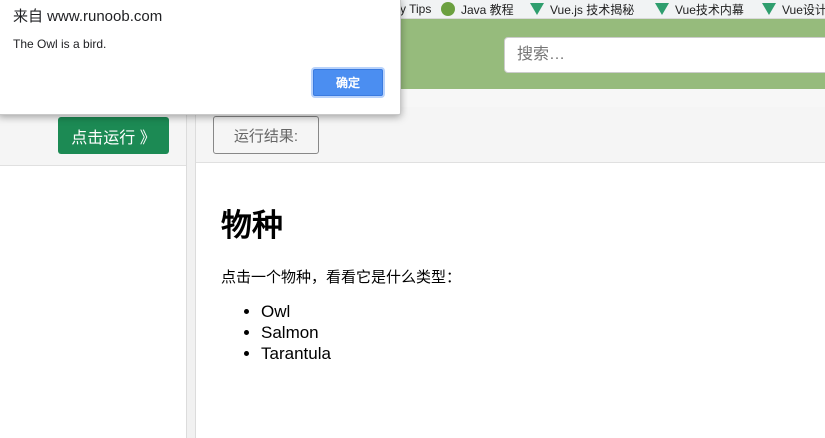  Describe the element at coordinates (113, 135) in the screenshot. I see `run-button: 点击运行 》` at that location.